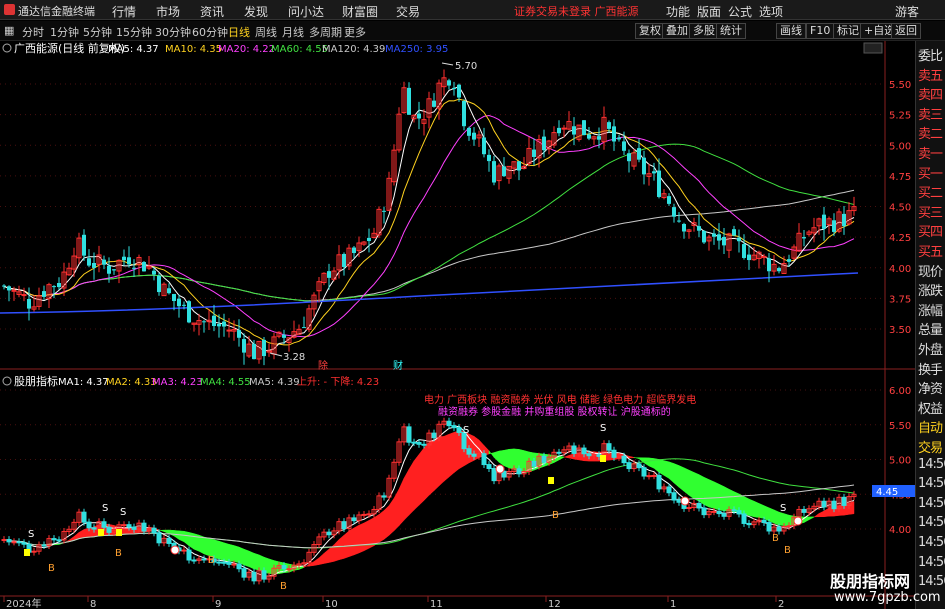  What do you see at coordinates (33, 32) in the screenshot?
I see `period-tab: 分时` at bounding box center [33, 32].